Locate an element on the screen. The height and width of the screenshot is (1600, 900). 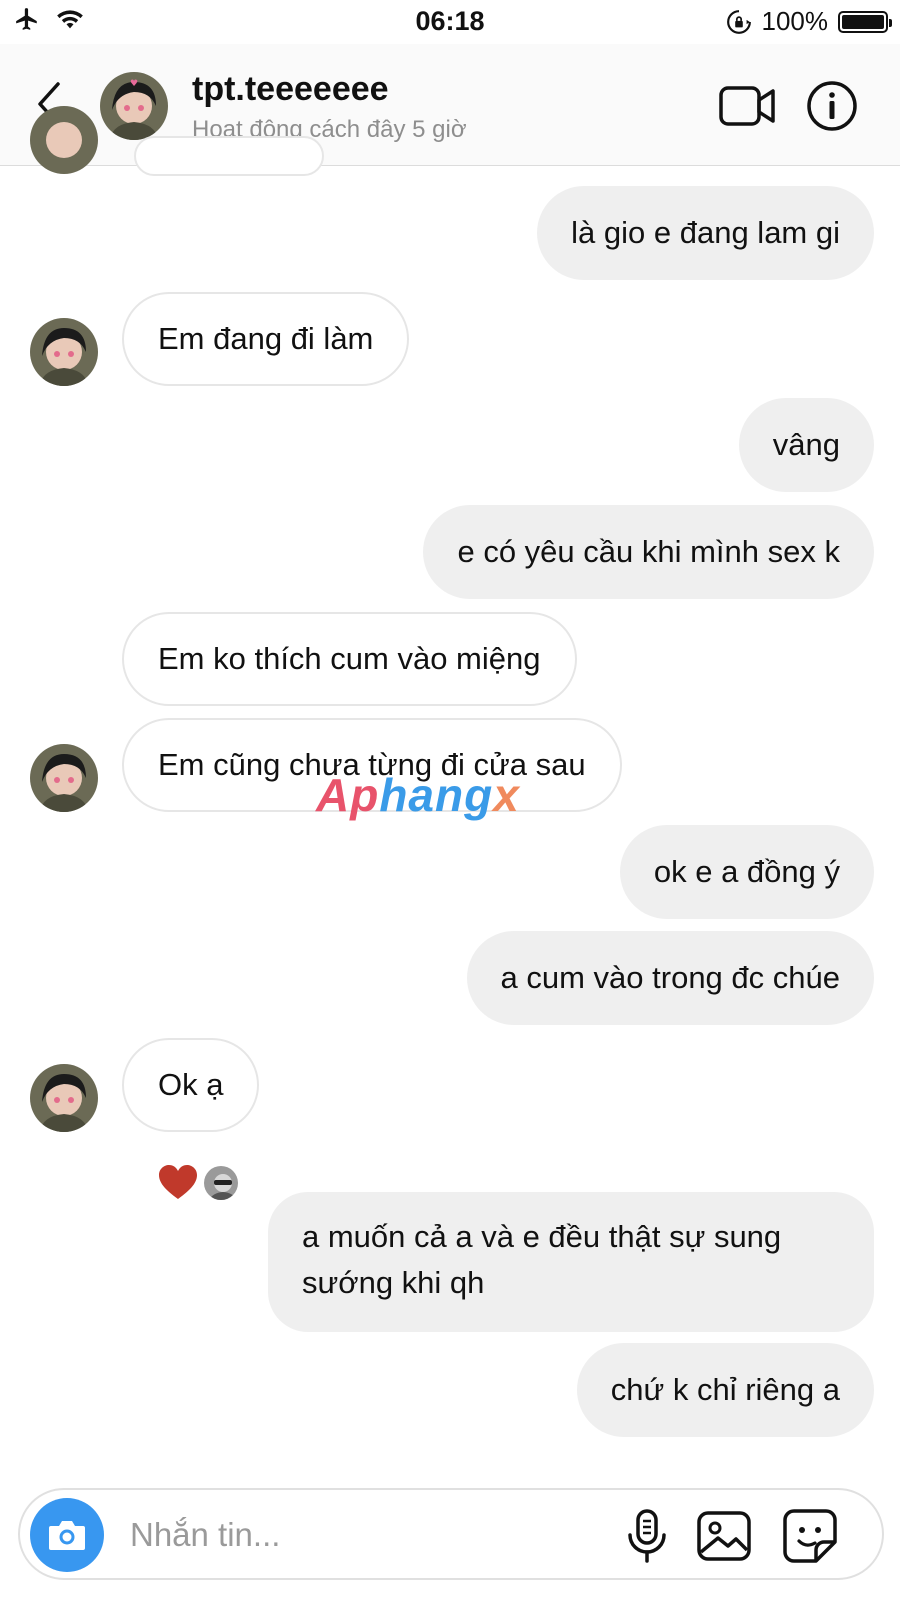
video-call-icon is located at coordinates (747, 106).